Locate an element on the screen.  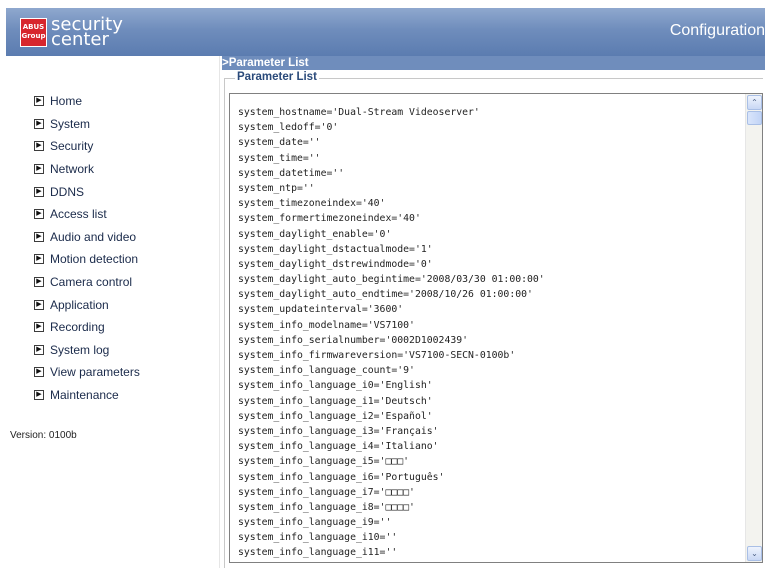
parameter-line: system_info_language_i8='□□□□' is located at coordinates (326, 507).